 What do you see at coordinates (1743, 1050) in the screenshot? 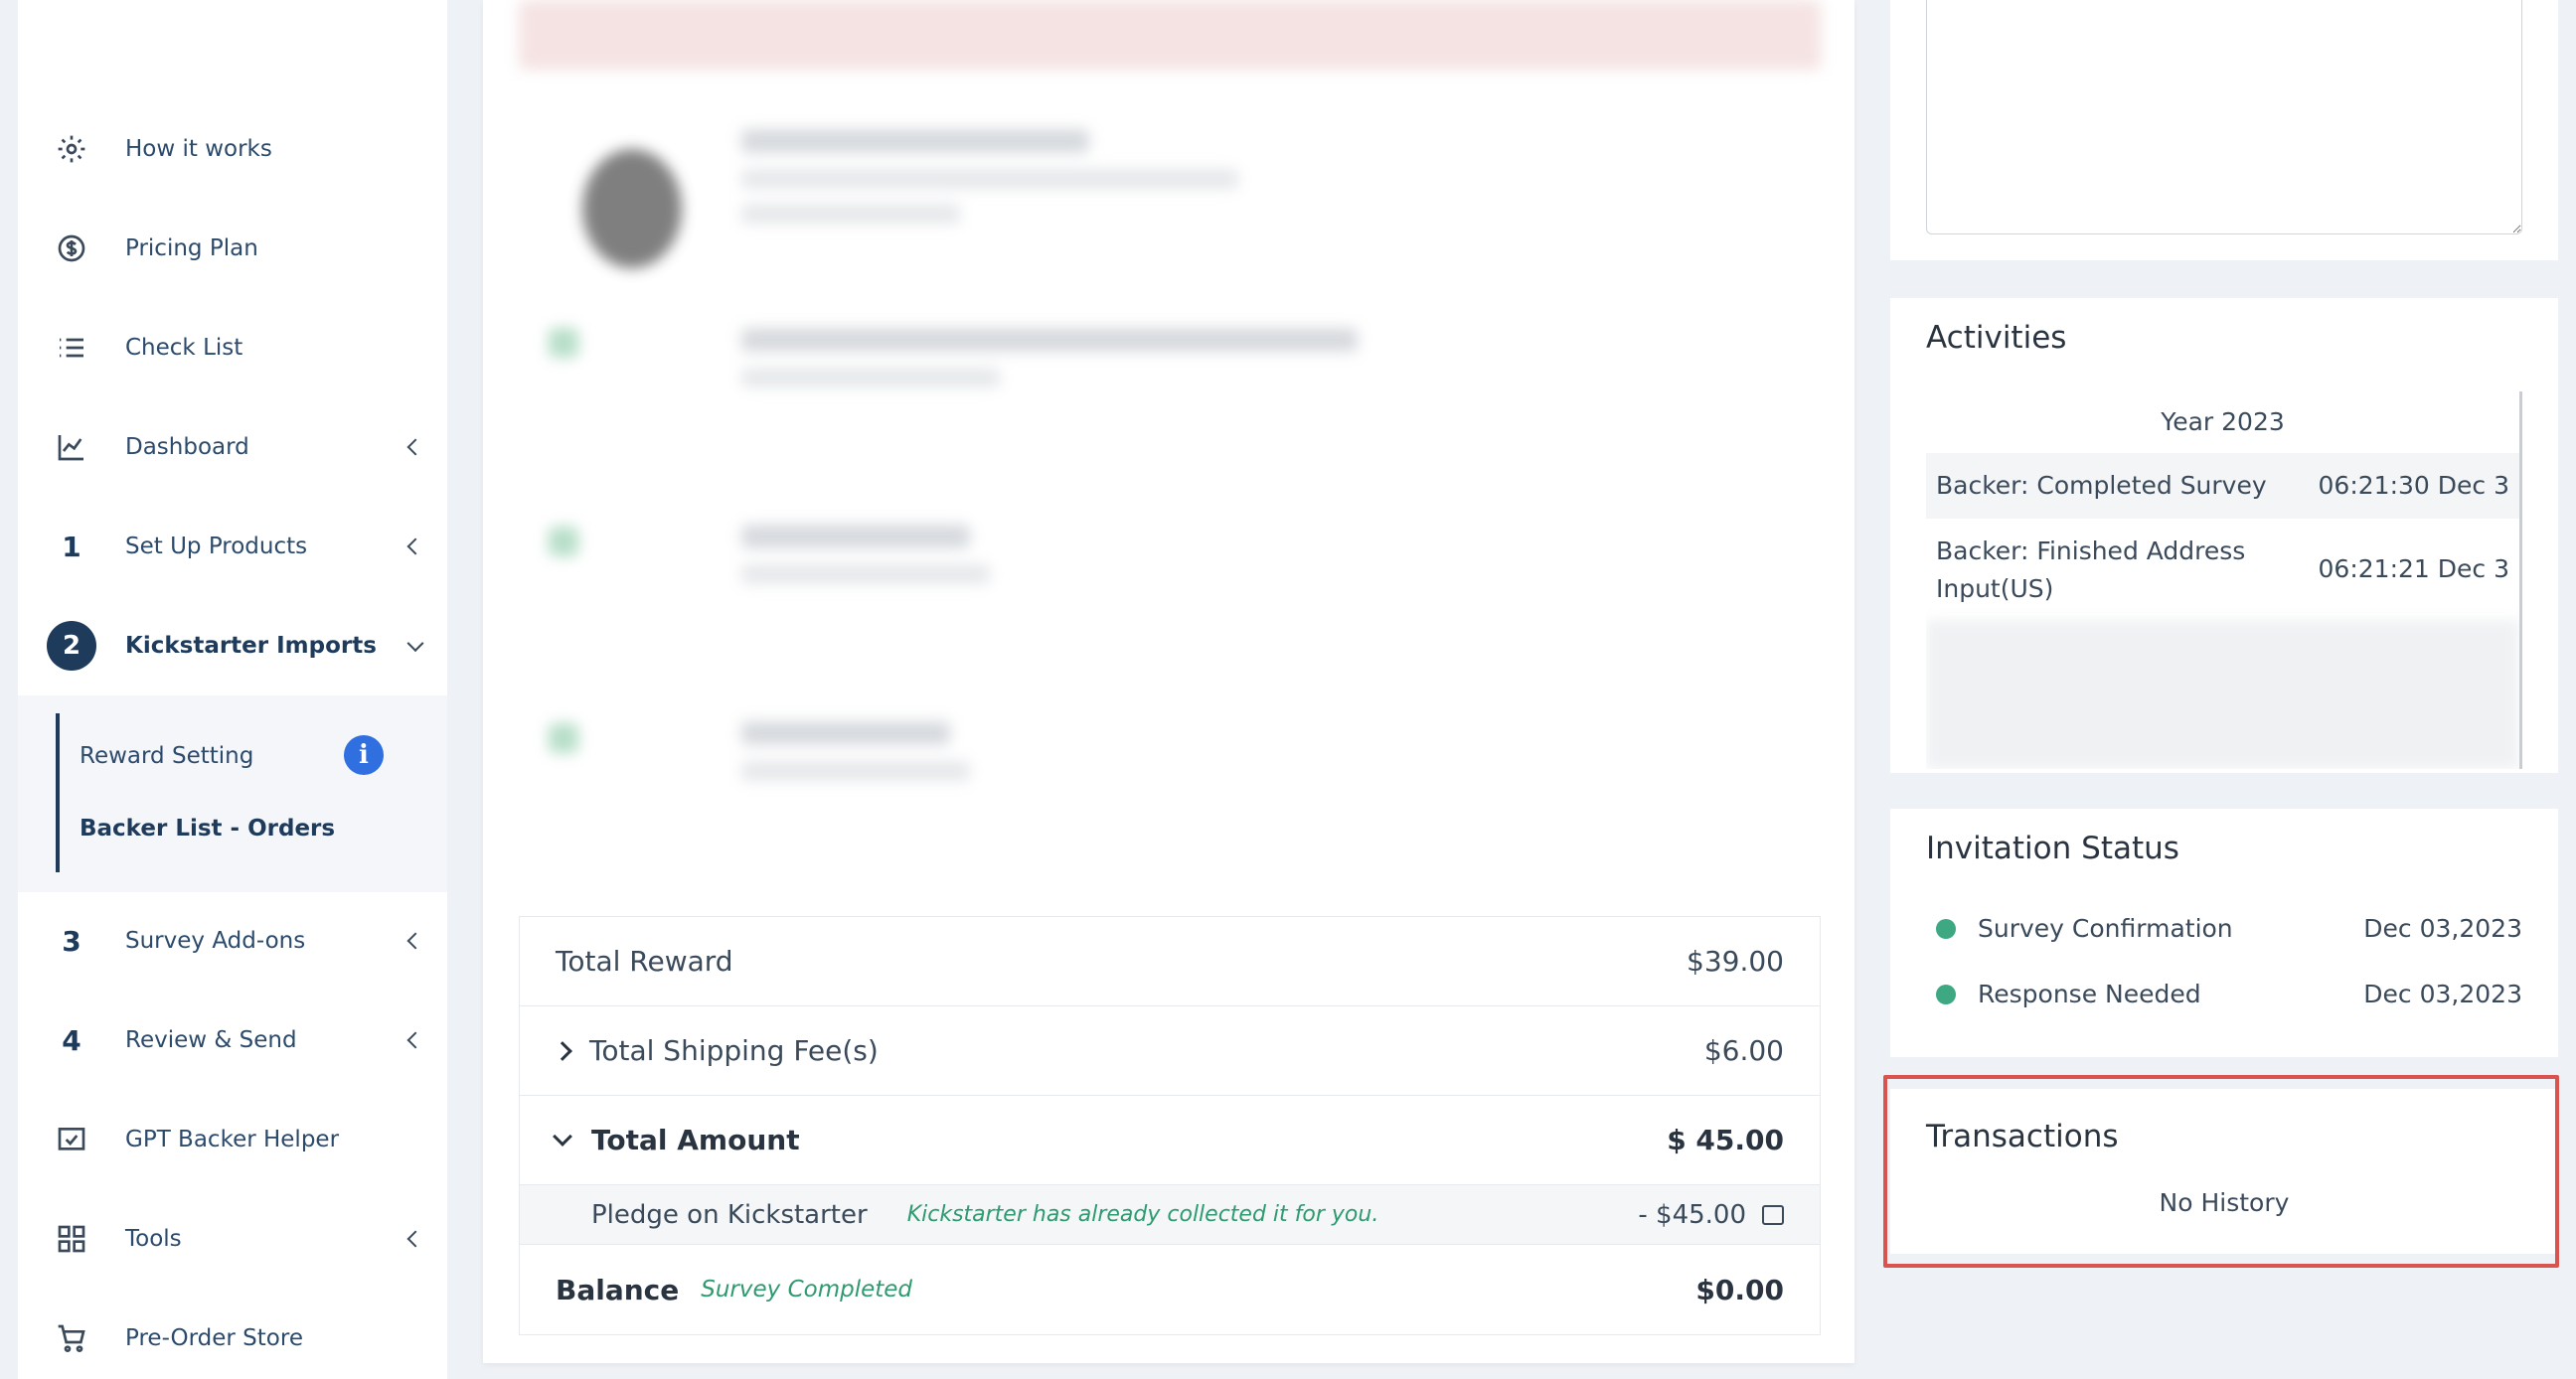
I see `shipping-fee-value: $6.00` at bounding box center [1743, 1050].